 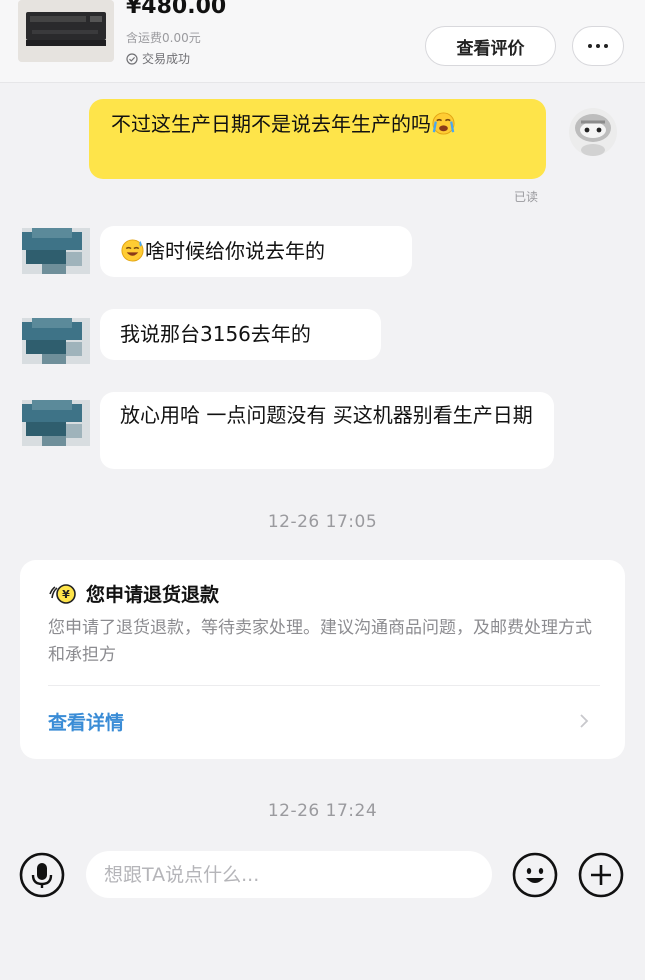 I want to click on message-bubble-other: 啥时候给你说去年的, so click(x=256, y=251).